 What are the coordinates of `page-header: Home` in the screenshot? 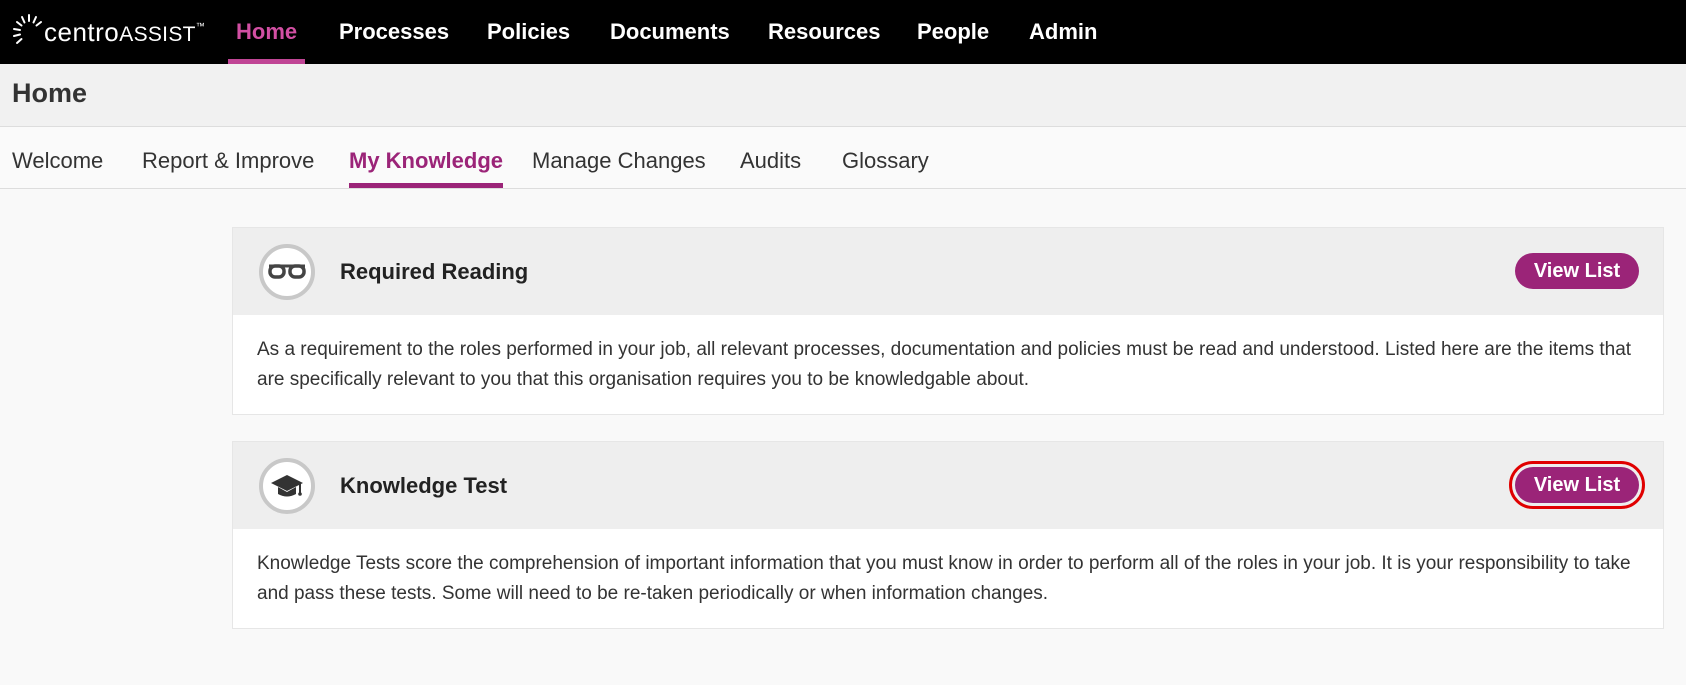 It's located at (843, 95).